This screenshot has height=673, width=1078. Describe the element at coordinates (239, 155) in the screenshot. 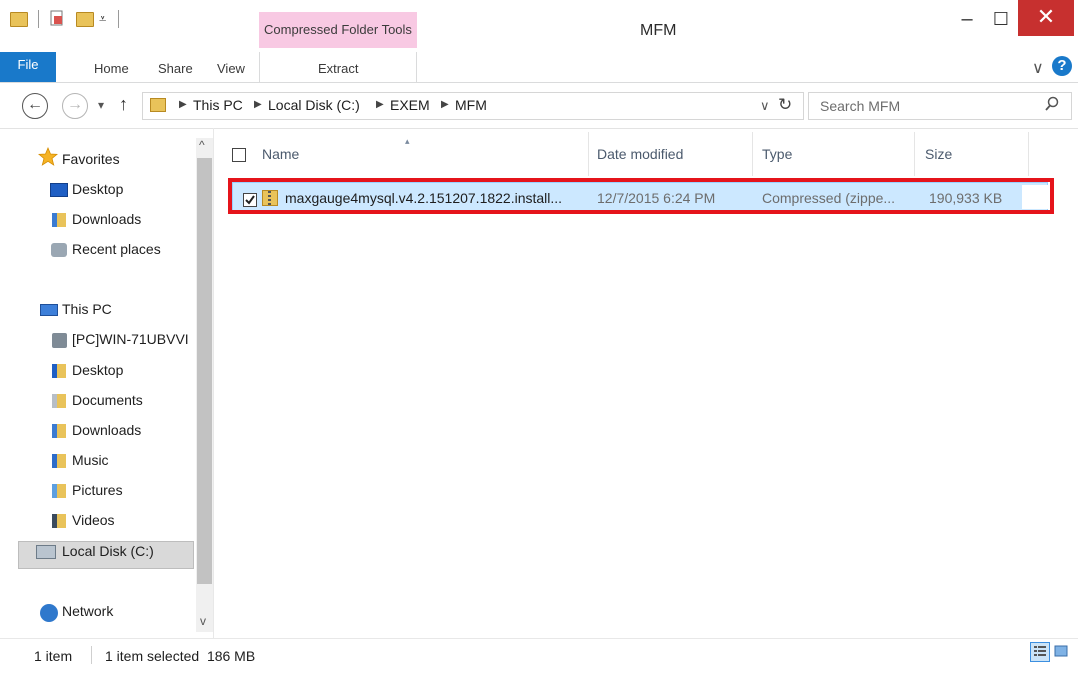

I see `select-all-checkbox` at that location.